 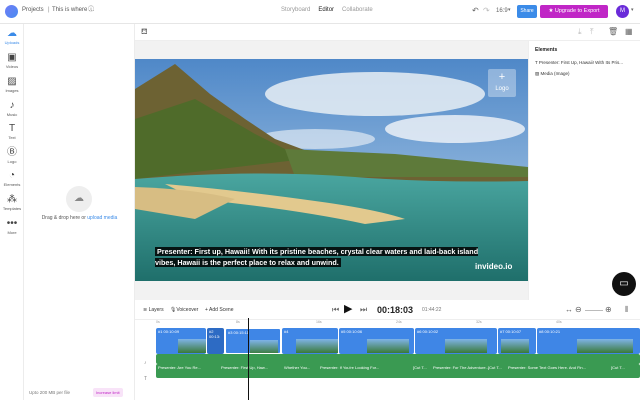 I want to click on zoom-in-icon: ⊕, so click(x=608, y=310).